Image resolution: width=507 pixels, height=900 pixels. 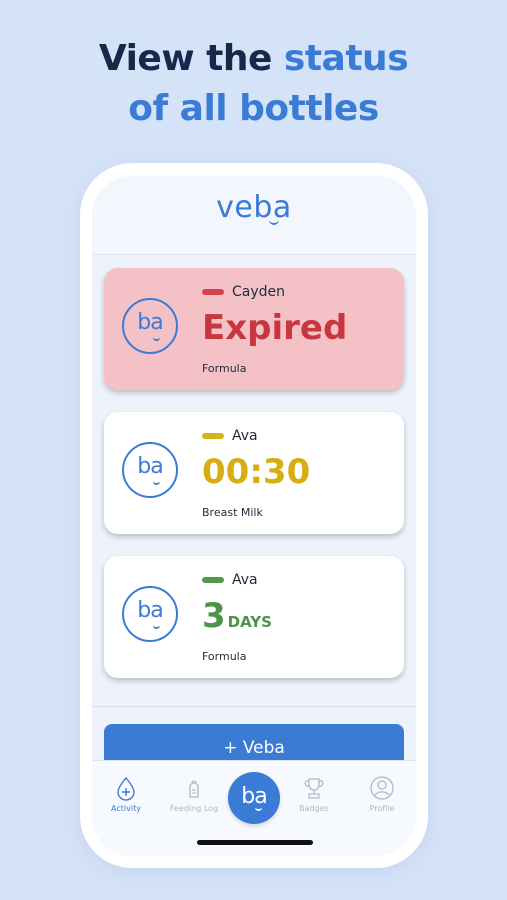 I want to click on bottle-owner-name: Cayden, so click(x=259, y=292).